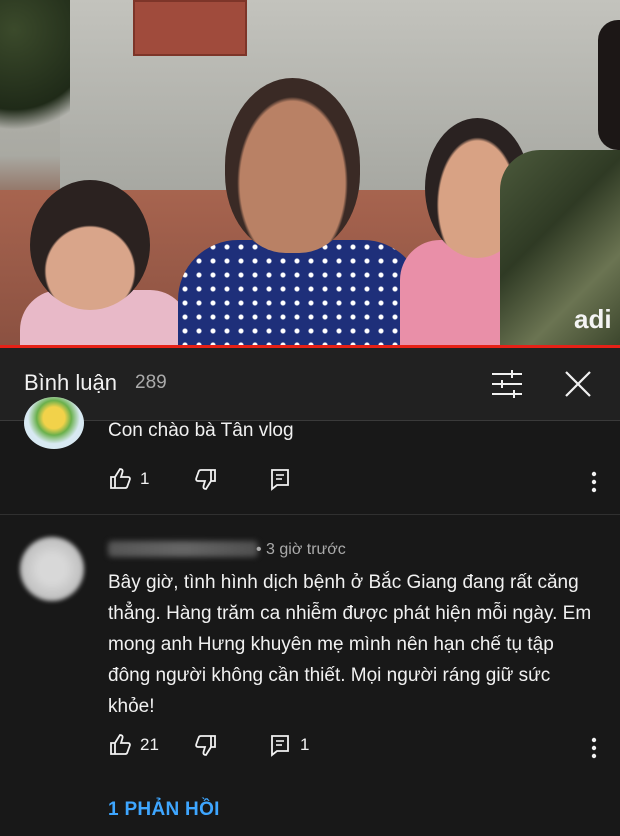 This screenshot has height=836, width=620. What do you see at coordinates (578, 384) in the screenshot?
I see `close-icon` at bounding box center [578, 384].